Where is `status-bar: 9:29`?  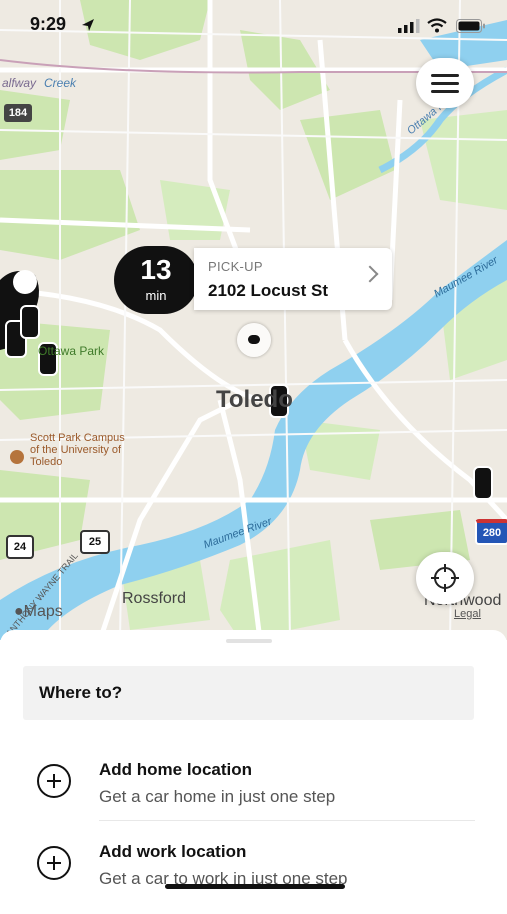
status-bar: 9:29 is located at coordinates (253, 25).